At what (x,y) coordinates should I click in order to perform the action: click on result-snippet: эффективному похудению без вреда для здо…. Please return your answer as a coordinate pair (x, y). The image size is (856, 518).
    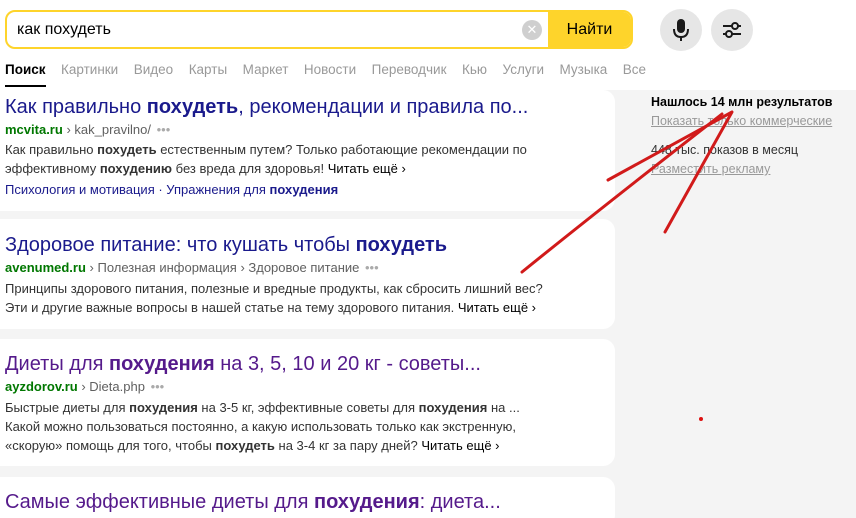
    Looking at the image, I should click on (205, 168).